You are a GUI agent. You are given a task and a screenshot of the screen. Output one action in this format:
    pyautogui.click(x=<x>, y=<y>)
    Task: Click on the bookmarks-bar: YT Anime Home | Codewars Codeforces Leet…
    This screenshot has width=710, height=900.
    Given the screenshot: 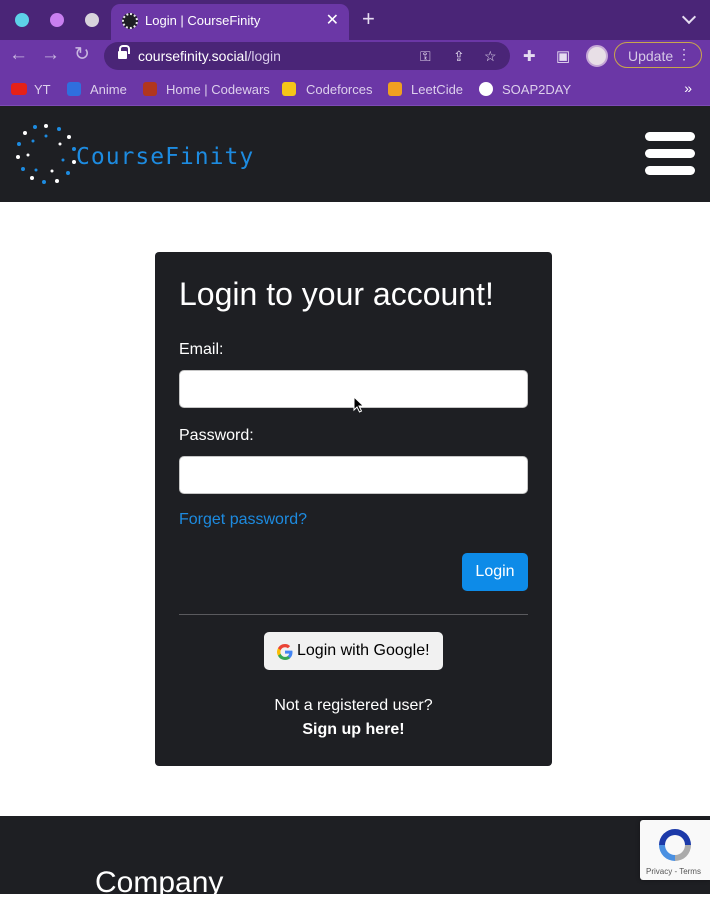 What is the action you would take?
    pyautogui.click(x=355, y=89)
    